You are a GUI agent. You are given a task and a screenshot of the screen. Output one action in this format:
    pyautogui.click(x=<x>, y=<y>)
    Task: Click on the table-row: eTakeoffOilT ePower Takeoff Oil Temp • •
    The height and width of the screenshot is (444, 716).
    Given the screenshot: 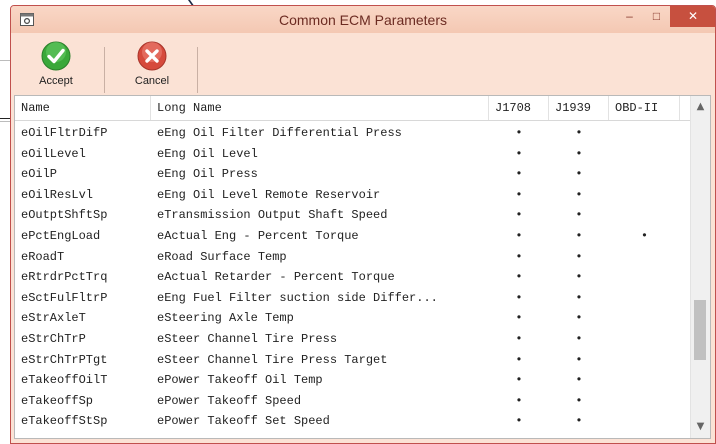 What is the action you would take?
    pyautogui.click(x=353, y=380)
    